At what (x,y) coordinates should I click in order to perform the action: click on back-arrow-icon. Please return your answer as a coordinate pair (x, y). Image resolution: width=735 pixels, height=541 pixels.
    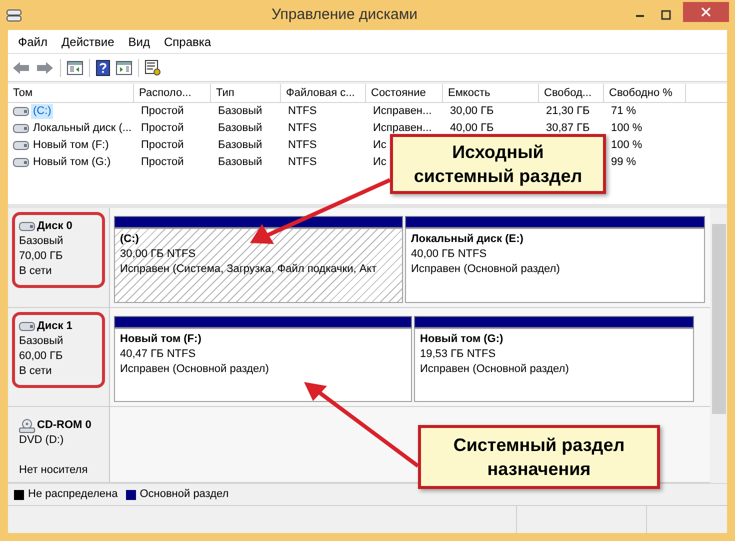
    Looking at the image, I should click on (21, 67).